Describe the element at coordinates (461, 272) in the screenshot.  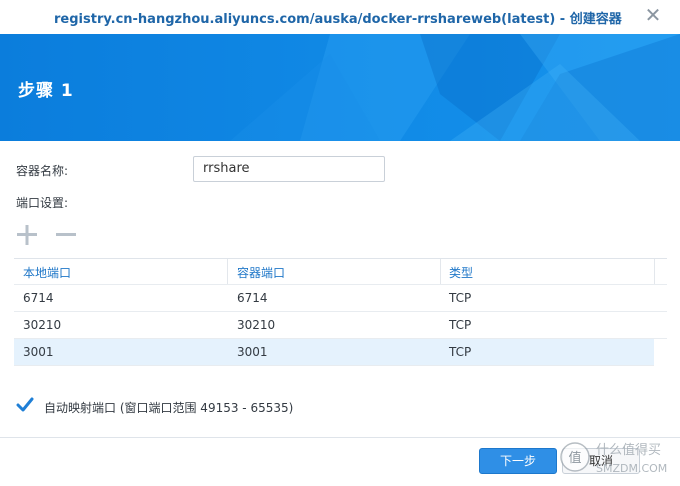
I see `header-type: 类型` at that location.